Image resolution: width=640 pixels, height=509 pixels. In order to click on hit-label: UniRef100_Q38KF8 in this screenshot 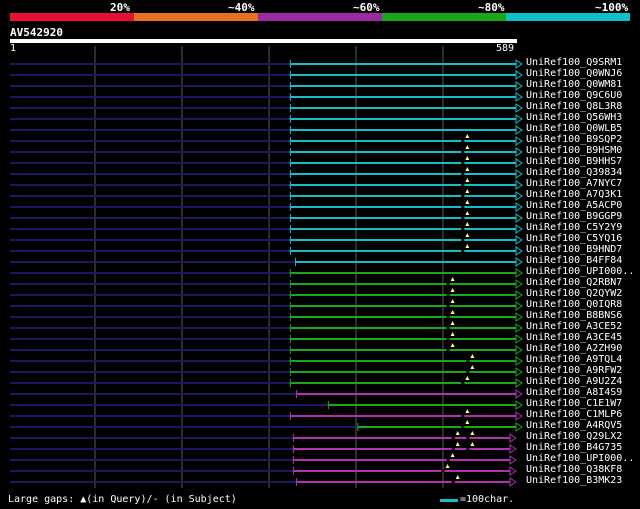, I will do `click(574, 469)`.